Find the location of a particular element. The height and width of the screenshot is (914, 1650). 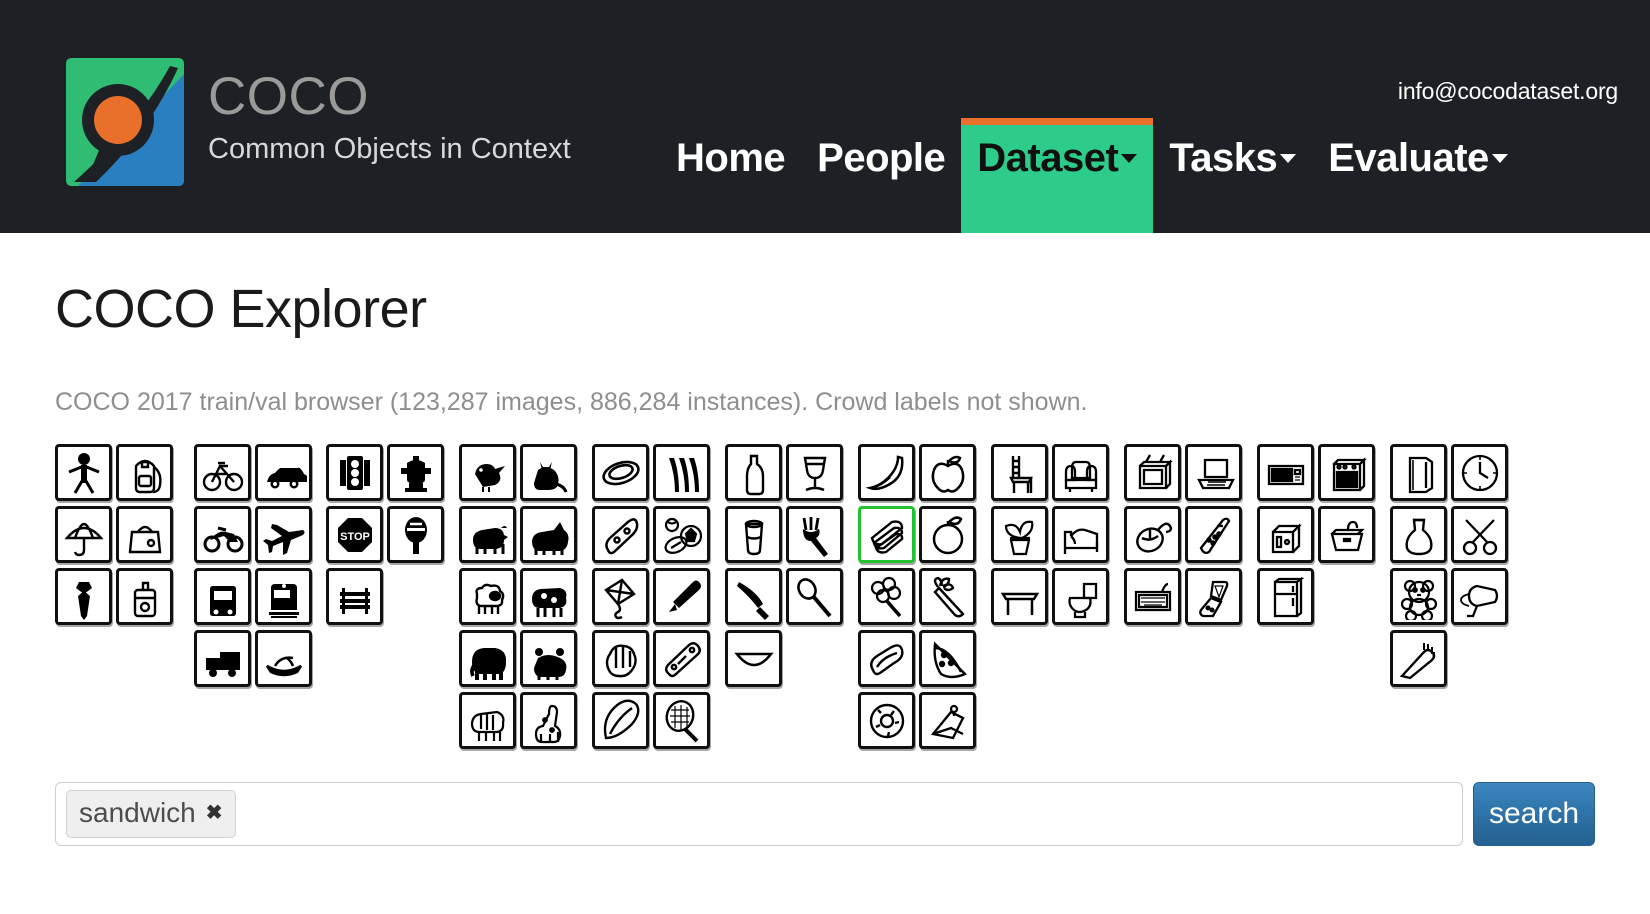

category-cell-toilet is located at coordinates (1080, 596).